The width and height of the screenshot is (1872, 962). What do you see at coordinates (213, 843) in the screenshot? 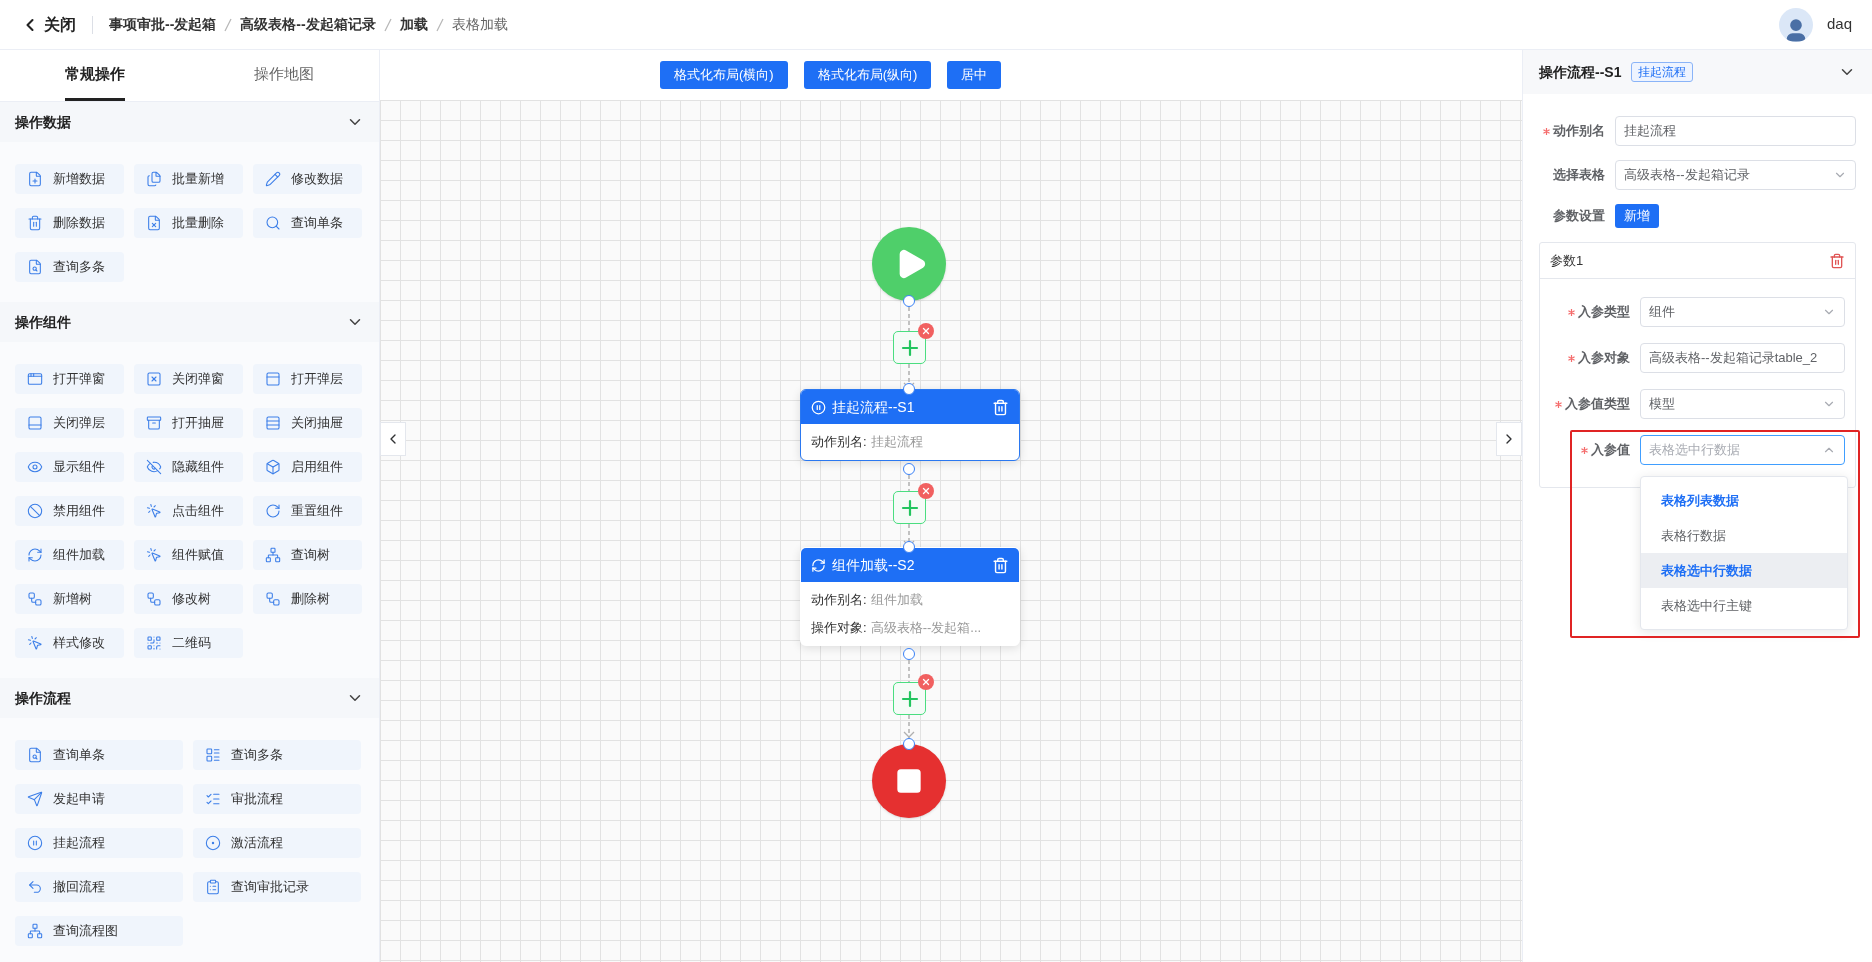
I see `circle-dot-icon` at bounding box center [213, 843].